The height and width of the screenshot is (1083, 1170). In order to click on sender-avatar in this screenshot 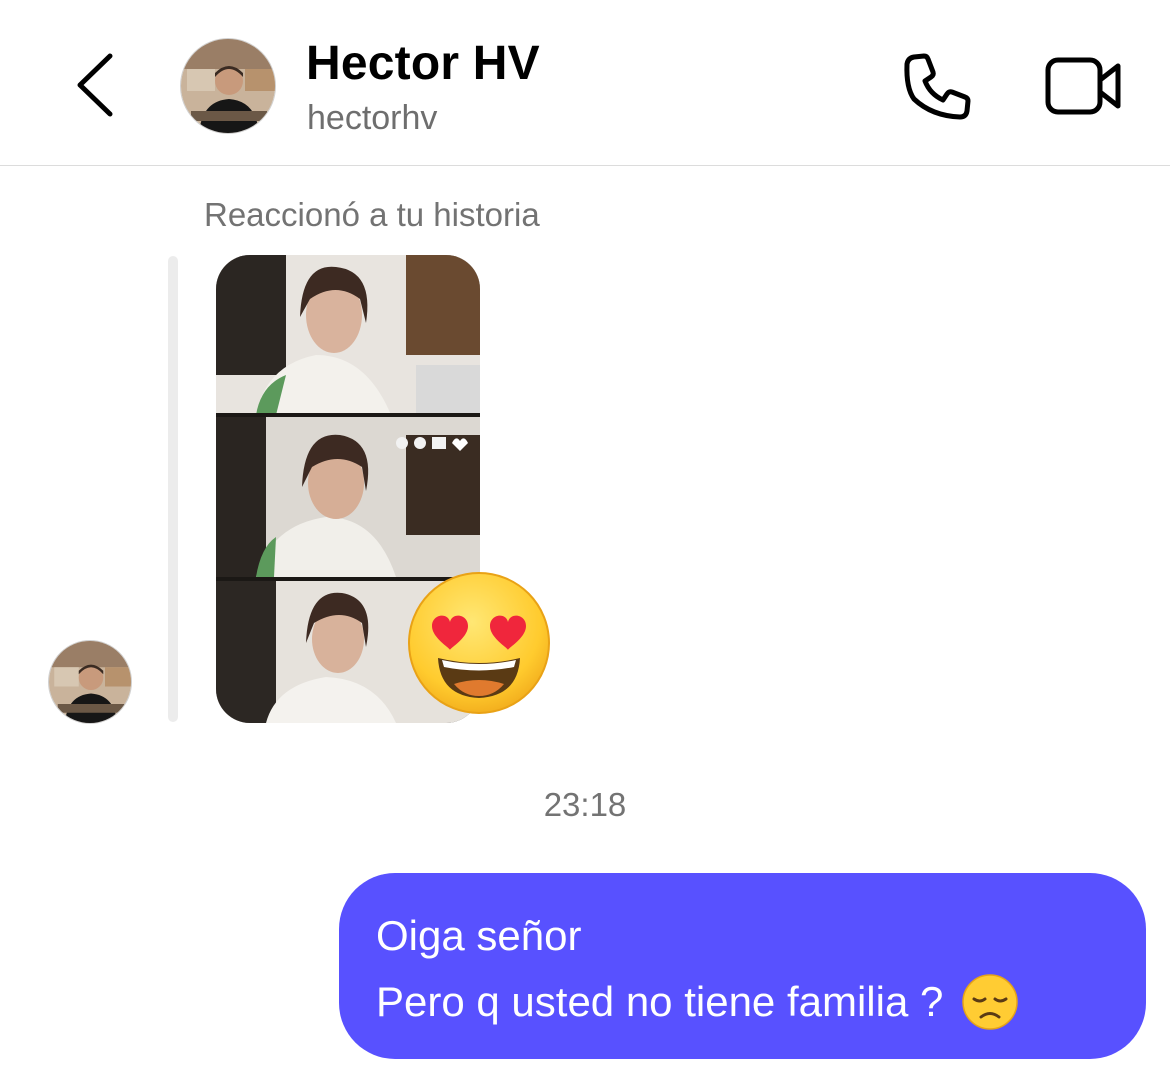, I will do `click(90, 682)`.